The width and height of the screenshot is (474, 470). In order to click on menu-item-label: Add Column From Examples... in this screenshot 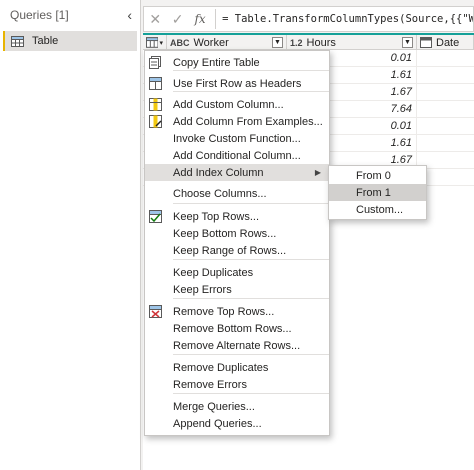, I will do `click(248, 121)`.